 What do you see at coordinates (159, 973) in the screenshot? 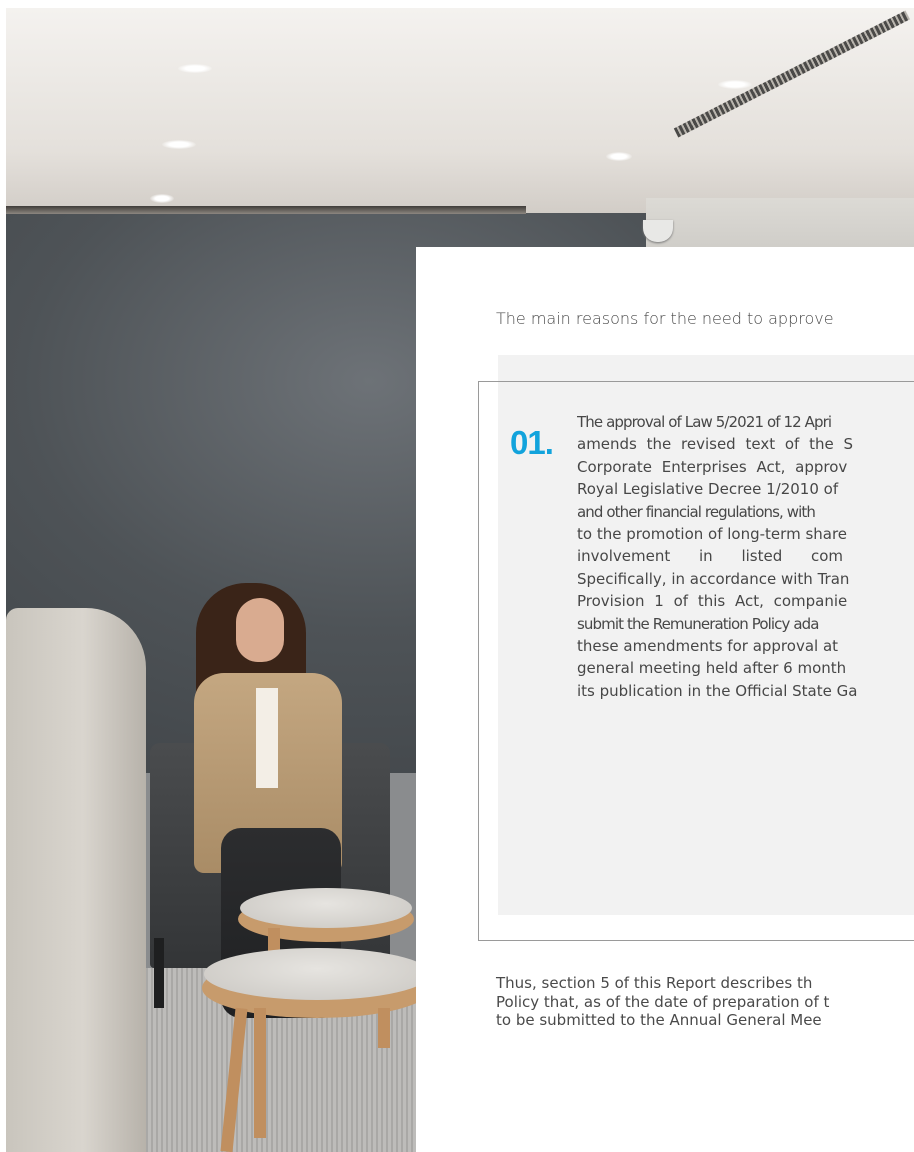
I see `armchair-leg` at bounding box center [159, 973].